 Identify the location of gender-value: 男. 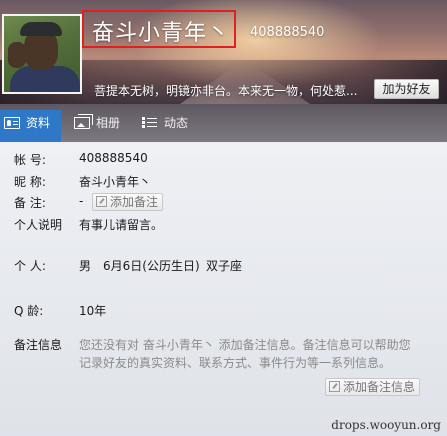
(85, 266).